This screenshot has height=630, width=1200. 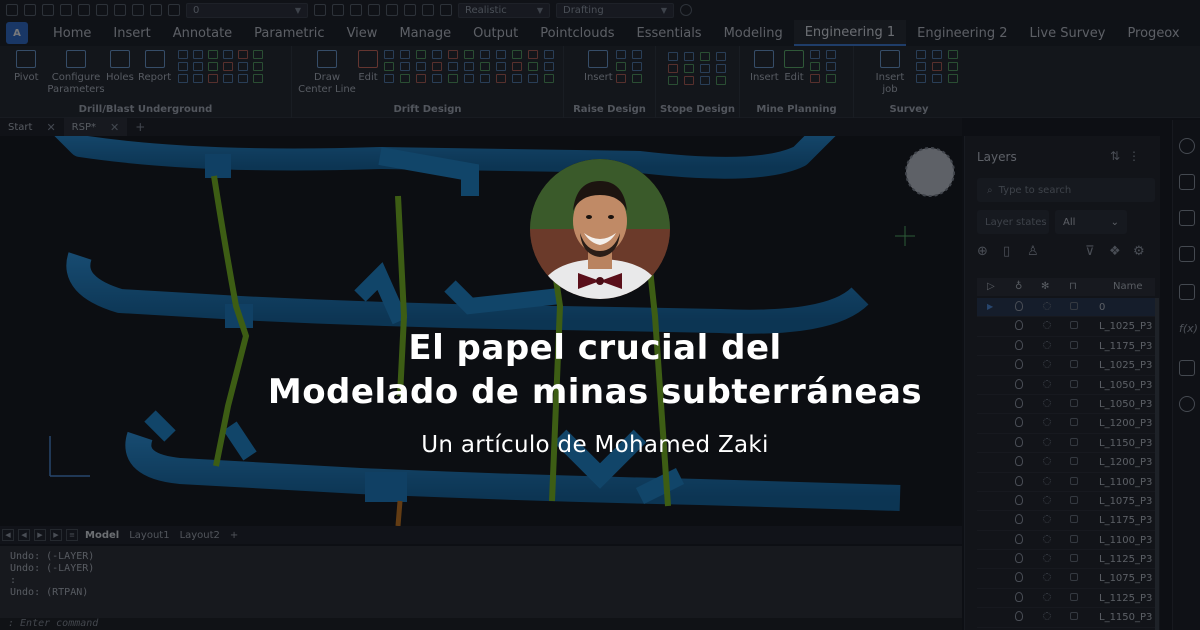 What do you see at coordinates (962, 33) in the screenshot?
I see `tab-engineering-2: Engineering 2` at bounding box center [962, 33].